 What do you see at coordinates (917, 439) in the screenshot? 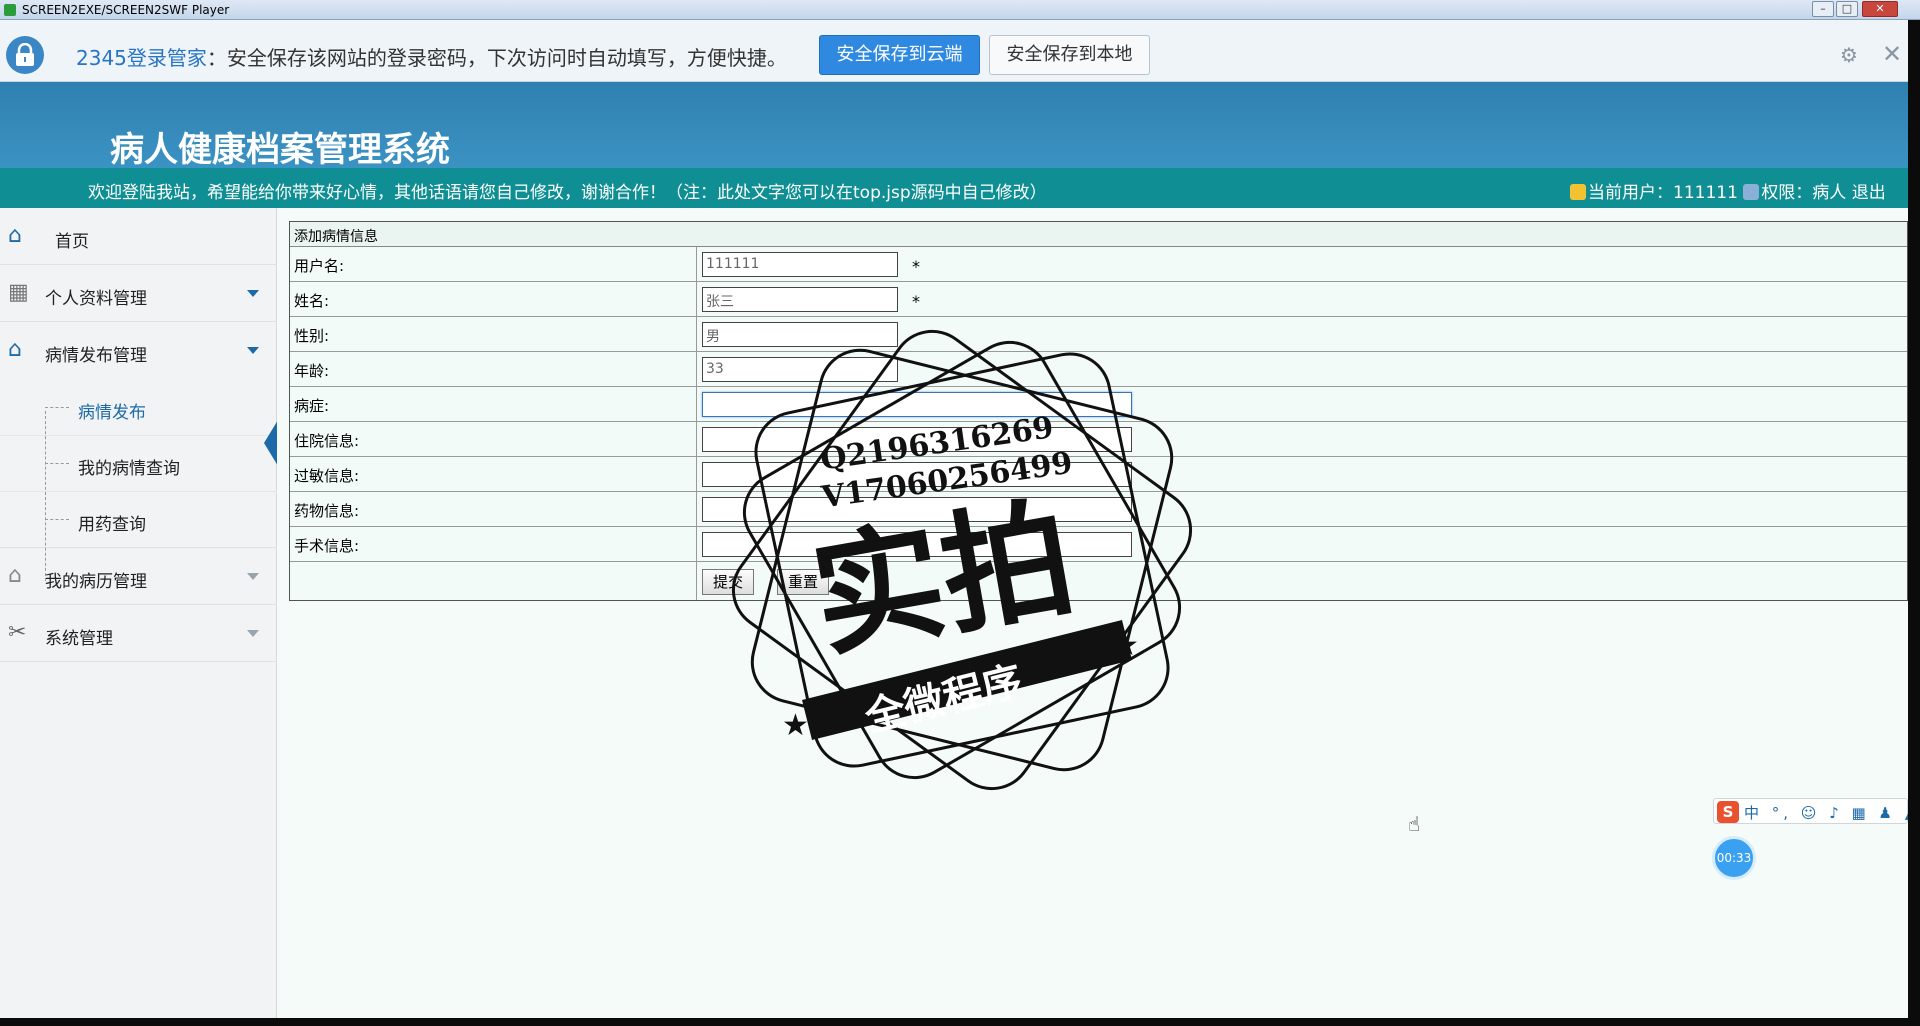
I see `hospitalization-field` at bounding box center [917, 439].